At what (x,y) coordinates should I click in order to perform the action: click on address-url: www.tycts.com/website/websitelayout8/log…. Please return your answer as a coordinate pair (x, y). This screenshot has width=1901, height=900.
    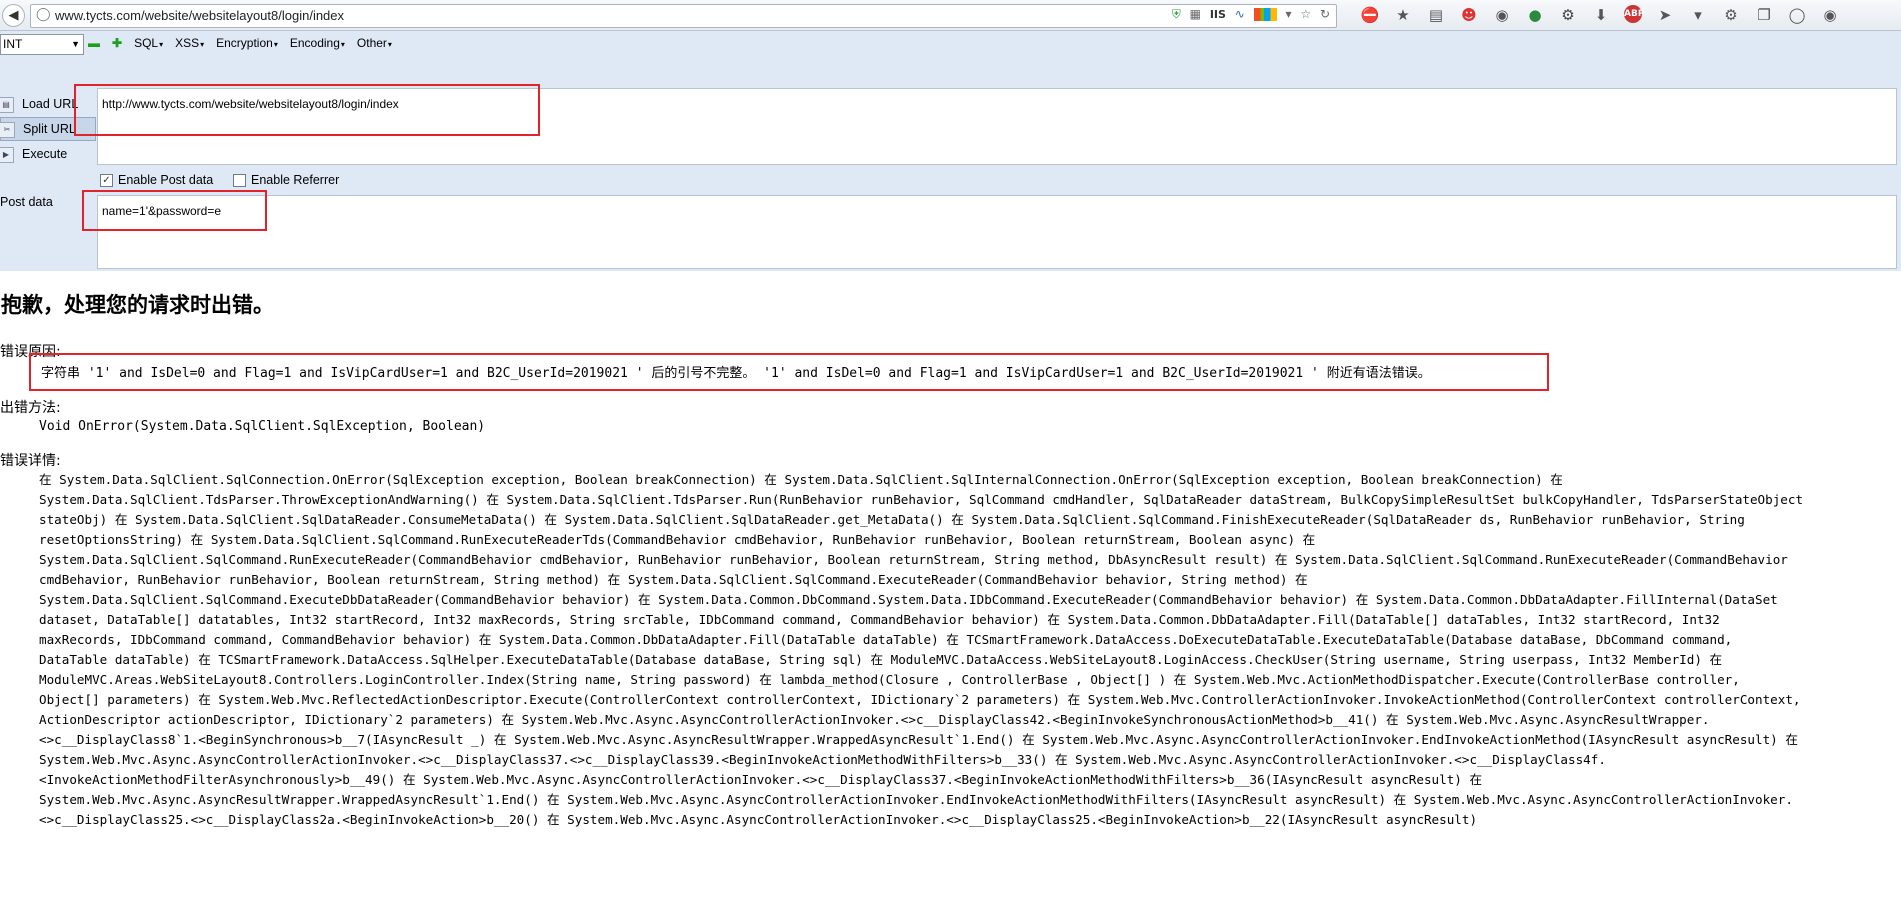
    Looking at the image, I should click on (199, 15).